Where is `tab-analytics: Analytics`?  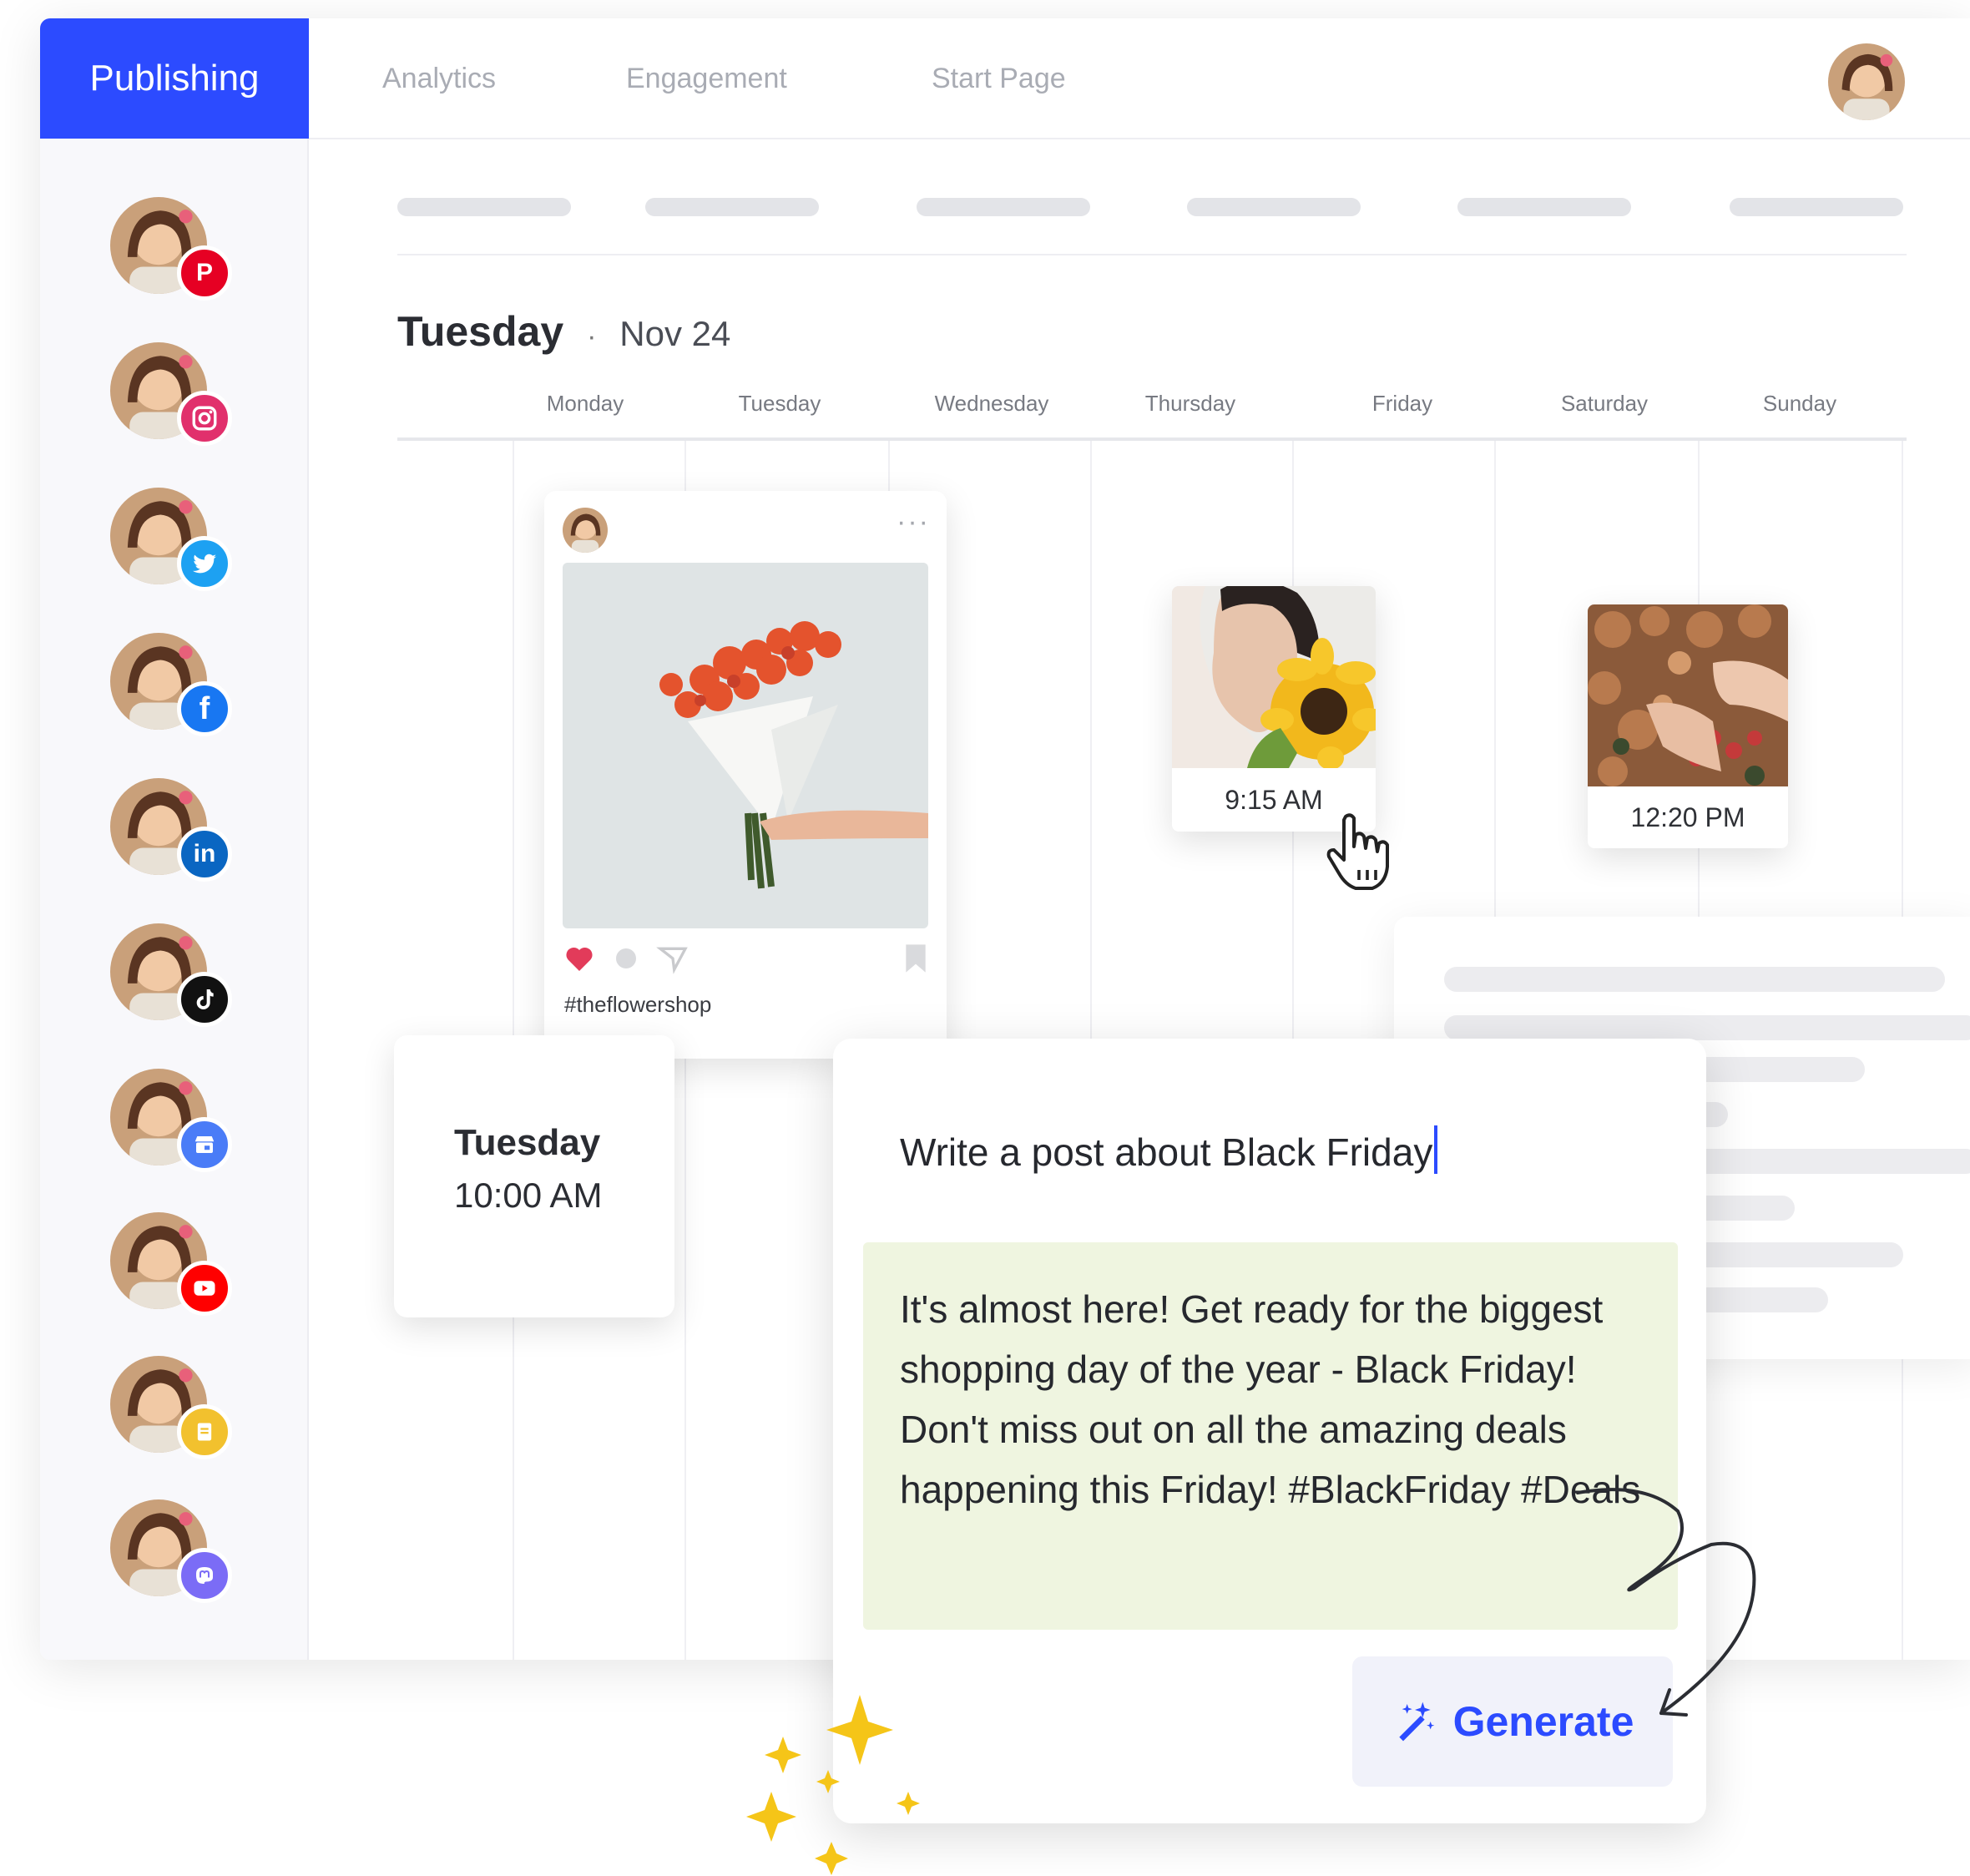 tab-analytics: Analytics is located at coordinates (439, 78).